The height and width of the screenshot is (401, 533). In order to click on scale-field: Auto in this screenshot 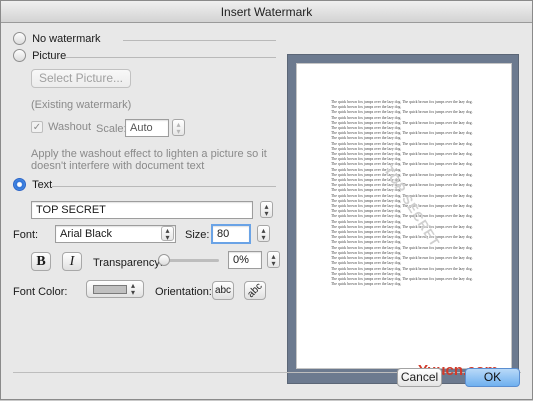, I will do `click(147, 128)`.